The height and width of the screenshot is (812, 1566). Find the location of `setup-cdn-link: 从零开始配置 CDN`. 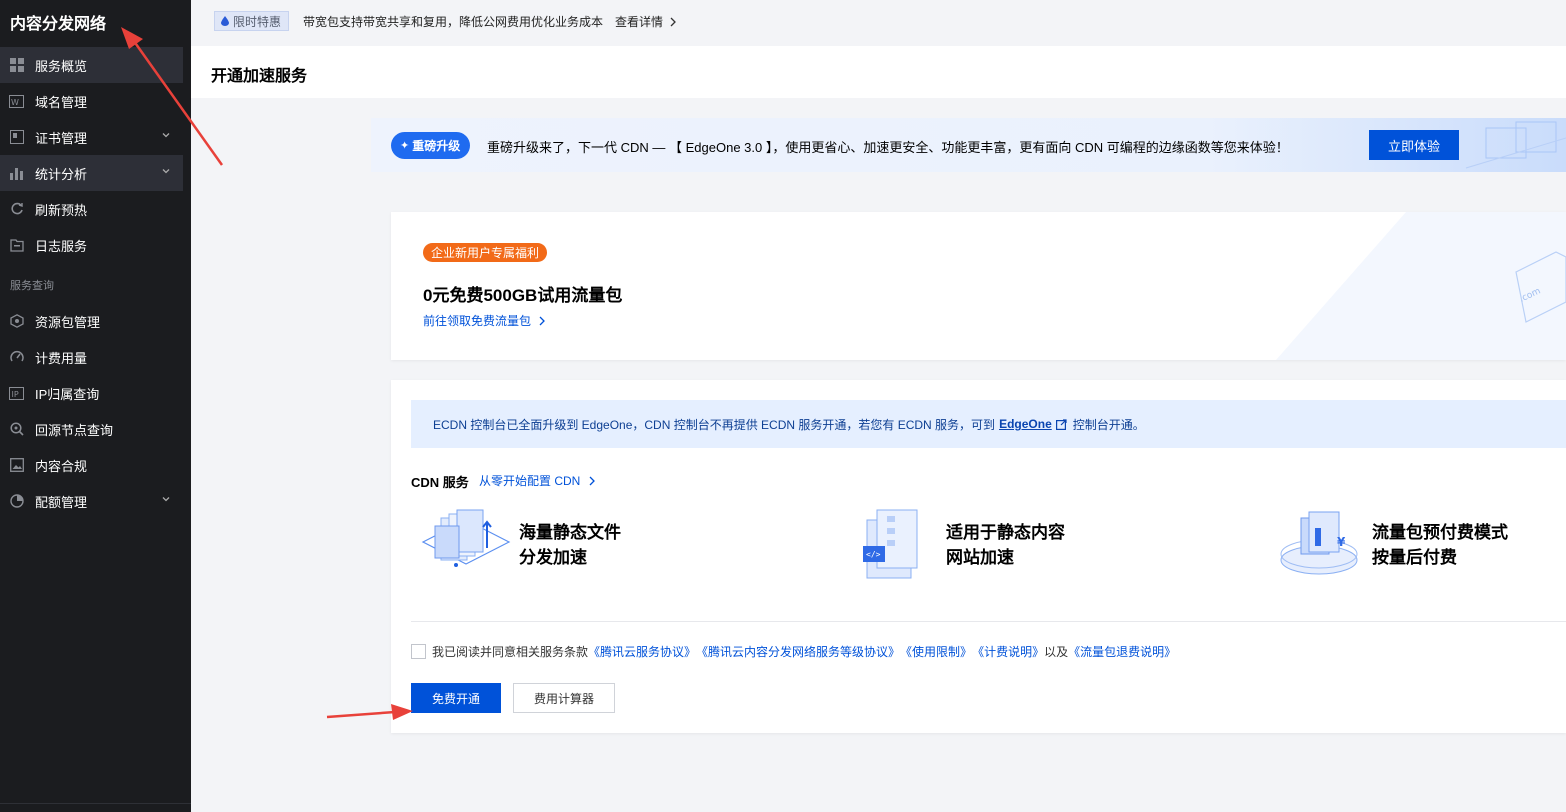

setup-cdn-link: 从零开始配置 CDN is located at coordinates (537, 480).